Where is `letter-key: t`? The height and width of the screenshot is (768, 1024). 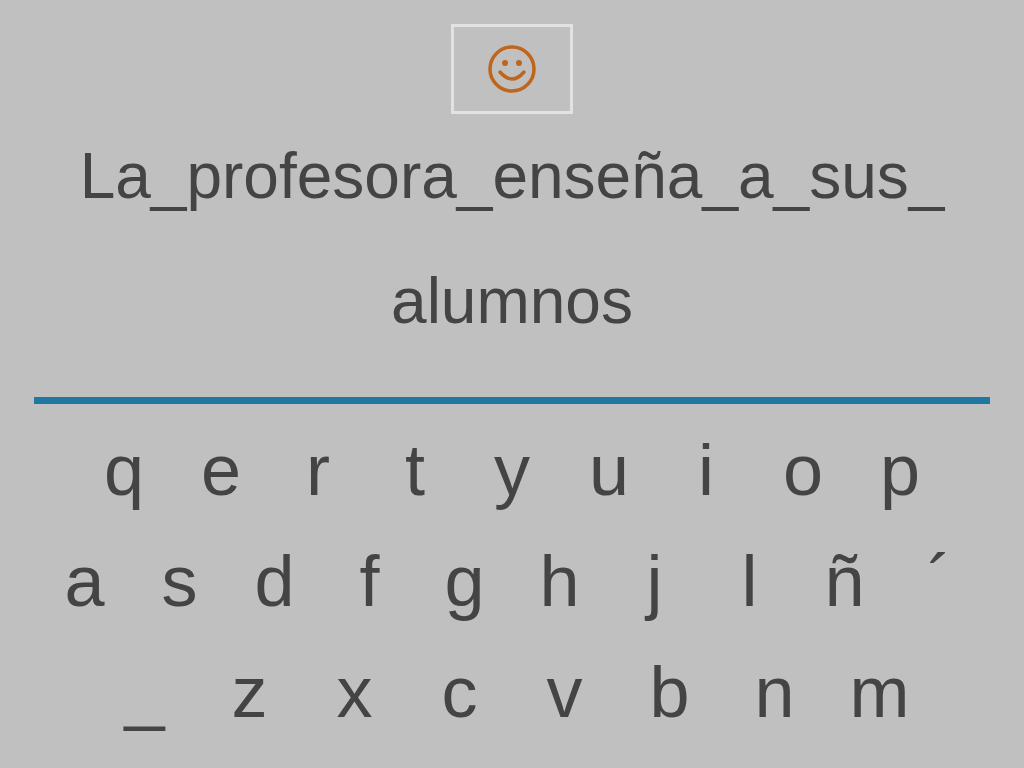
letter-key: t is located at coordinates (415, 469).